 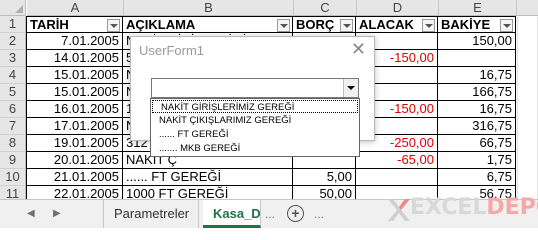 What do you see at coordinates (398, 8) in the screenshot?
I see `column-header-d: D` at bounding box center [398, 8].